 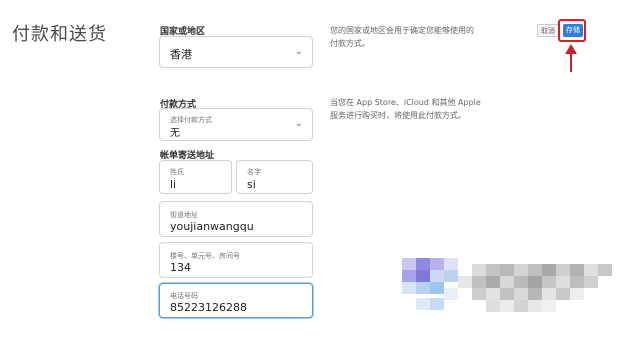 I want to click on phone-value: 85223126288, so click(x=208, y=307).